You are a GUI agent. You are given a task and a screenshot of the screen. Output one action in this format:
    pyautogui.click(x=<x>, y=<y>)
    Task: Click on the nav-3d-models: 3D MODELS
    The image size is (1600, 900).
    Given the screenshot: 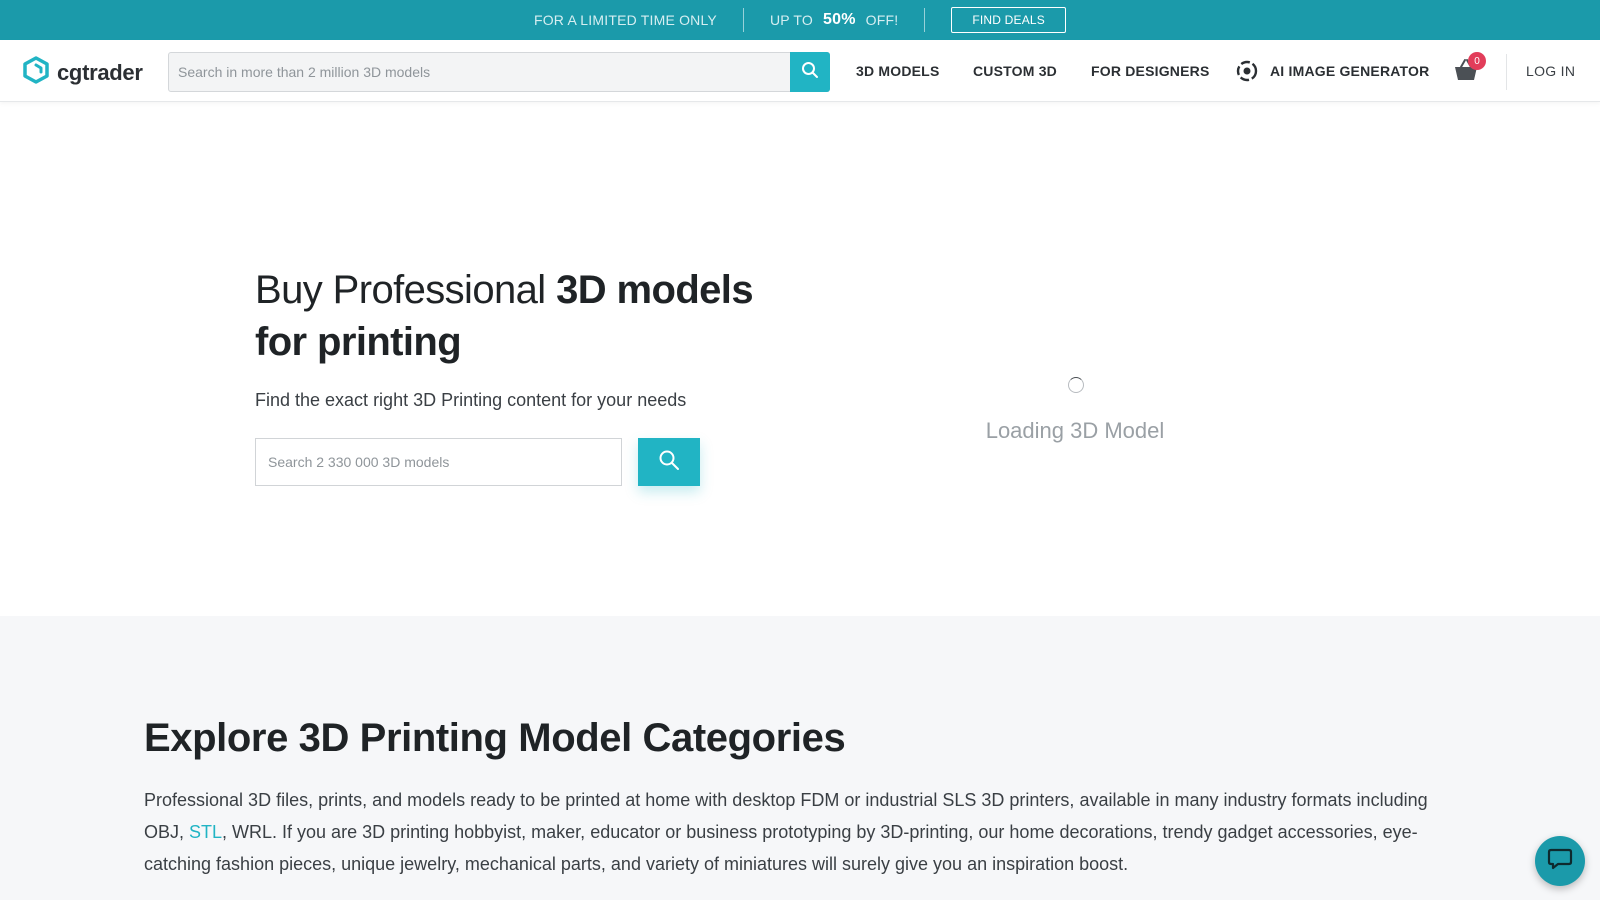 What is the action you would take?
    pyautogui.click(x=897, y=71)
    